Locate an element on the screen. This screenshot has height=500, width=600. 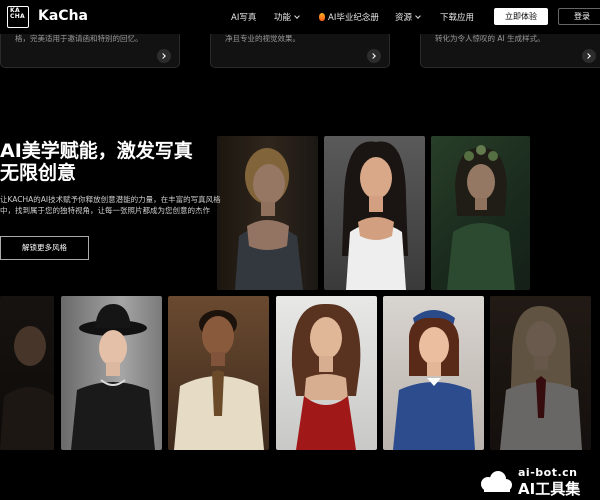
photo-flight-attendant is located at coordinates (433, 373).